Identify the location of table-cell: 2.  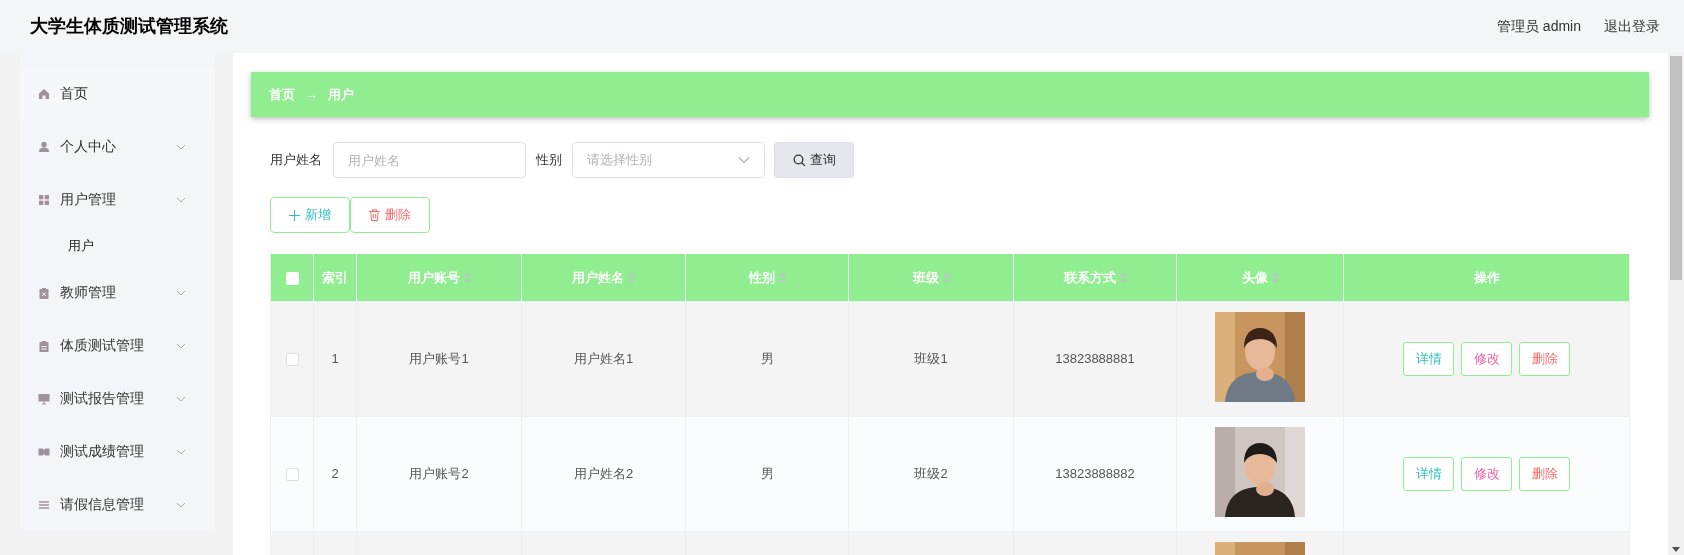
(335, 474).